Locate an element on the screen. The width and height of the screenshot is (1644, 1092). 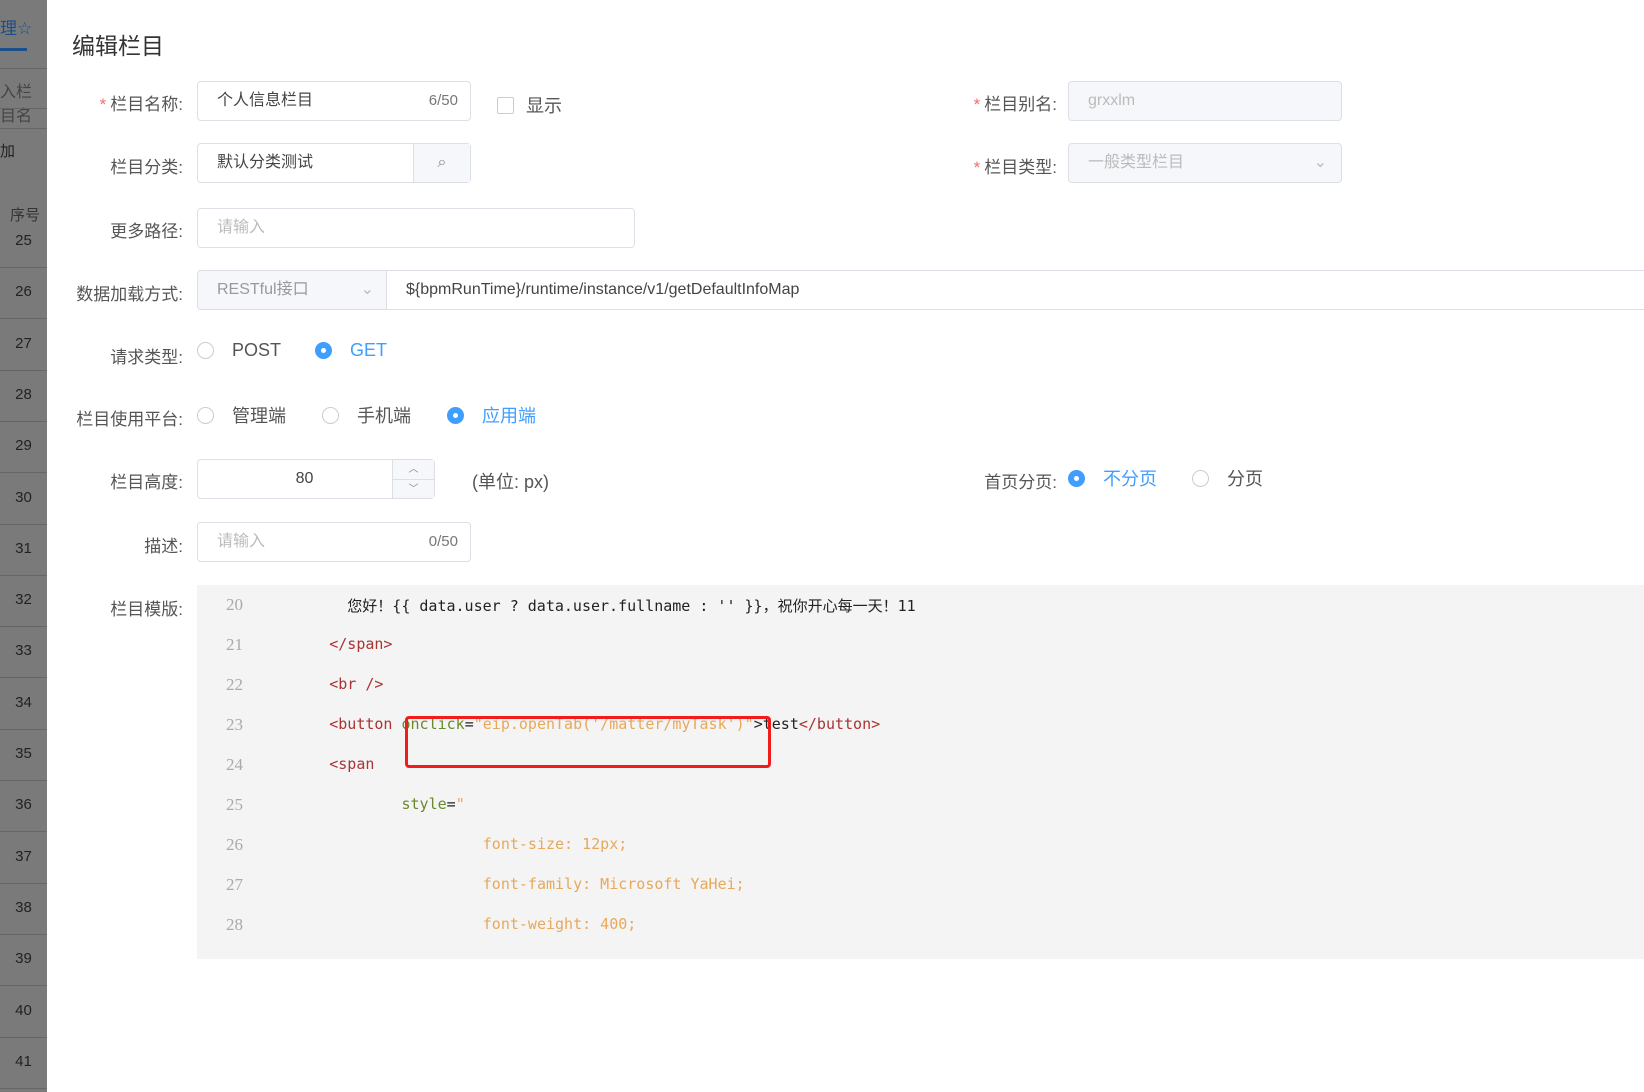
line-number: 21 is located at coordinates (234, 644).